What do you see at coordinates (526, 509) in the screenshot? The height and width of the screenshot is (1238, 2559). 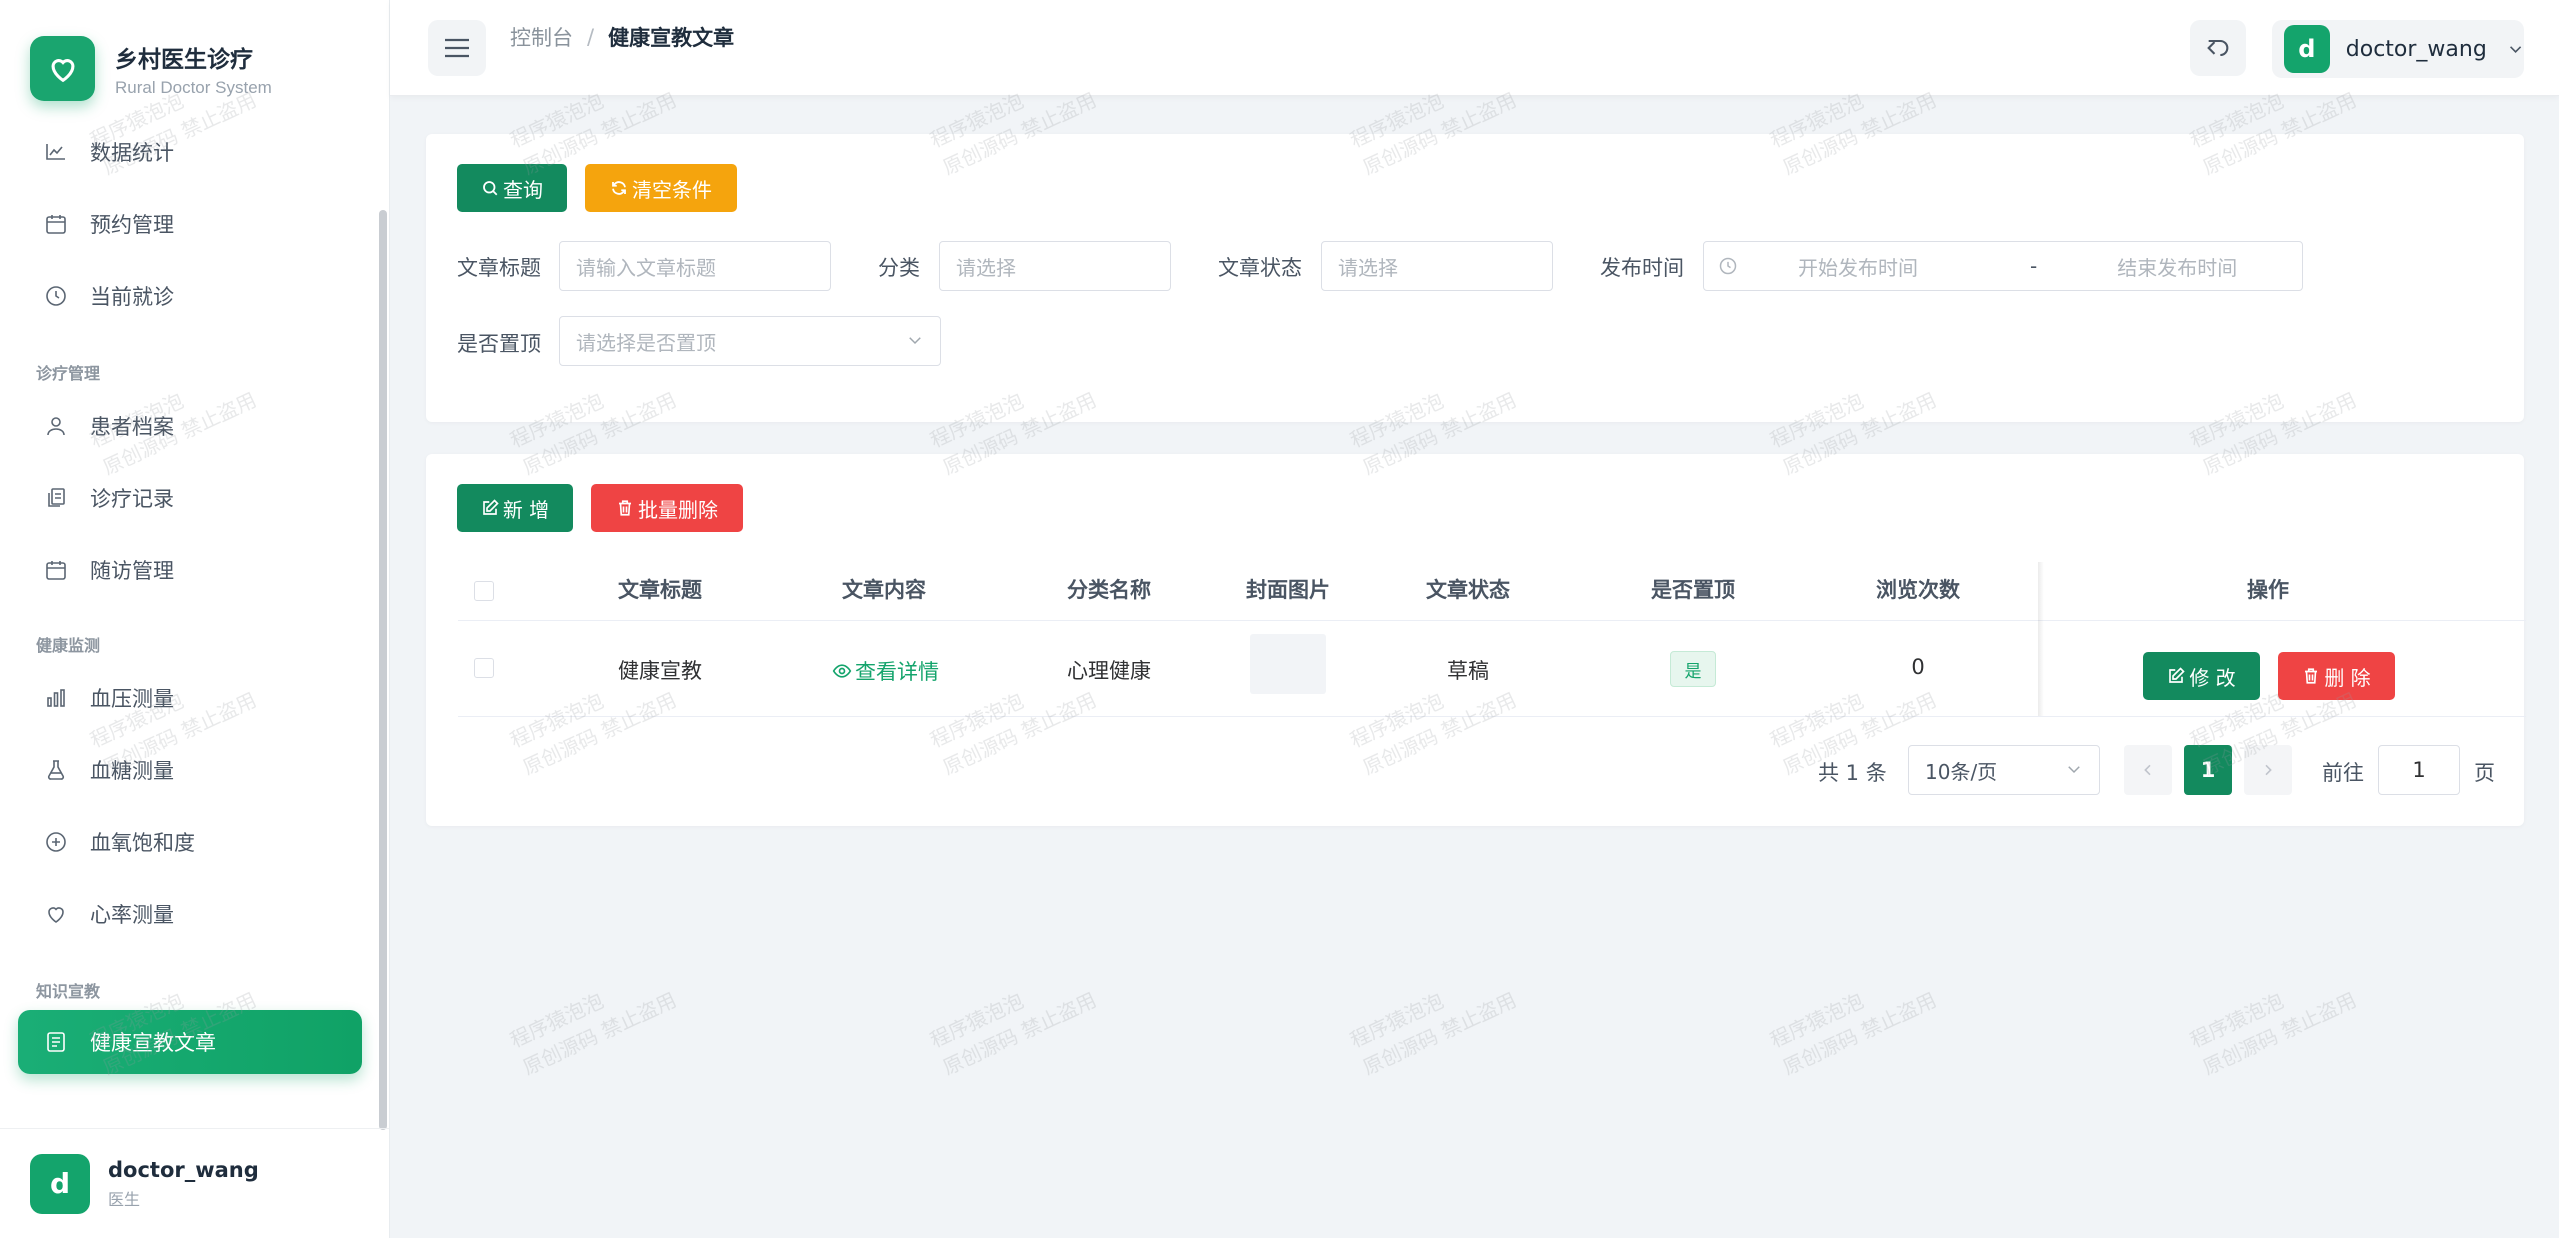 I see `add-button-label: 新 增` at bounding box center [526, 509].